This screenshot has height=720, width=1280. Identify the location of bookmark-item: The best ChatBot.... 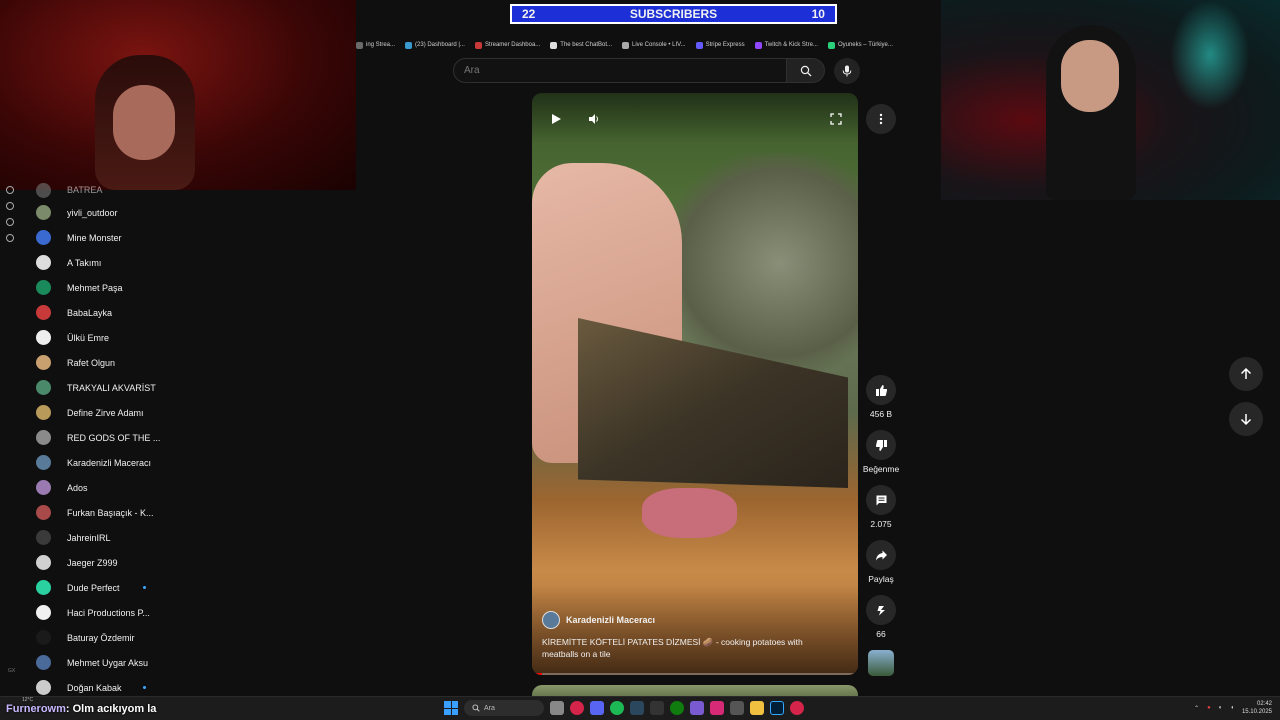
(581, 45).